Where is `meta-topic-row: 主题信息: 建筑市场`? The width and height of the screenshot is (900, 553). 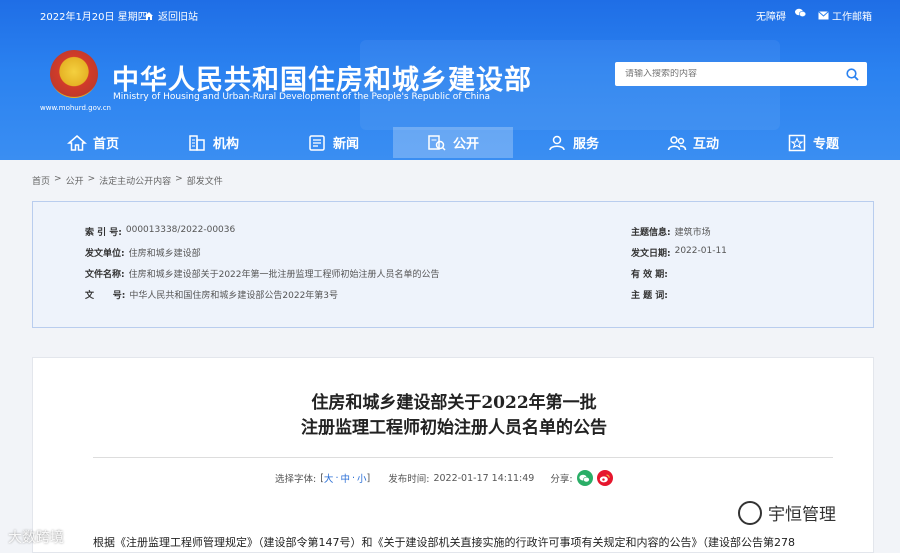 meta-topic-row: 主题信息: 建筑市场 is located at coordinates (671, 231).